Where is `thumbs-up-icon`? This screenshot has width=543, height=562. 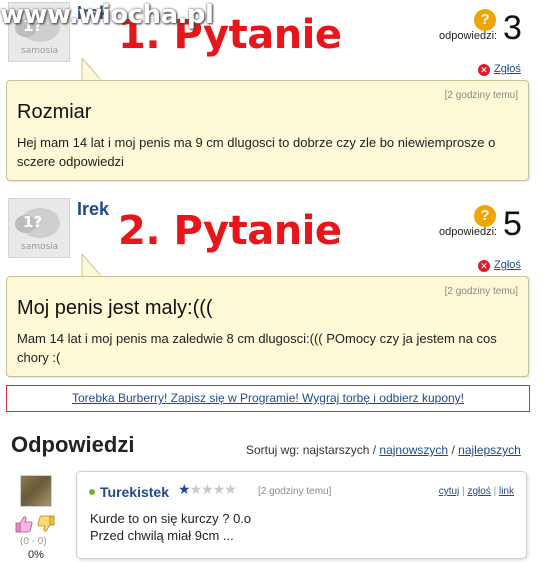
thumbs-up-icon is located at coordinates (24, 524).